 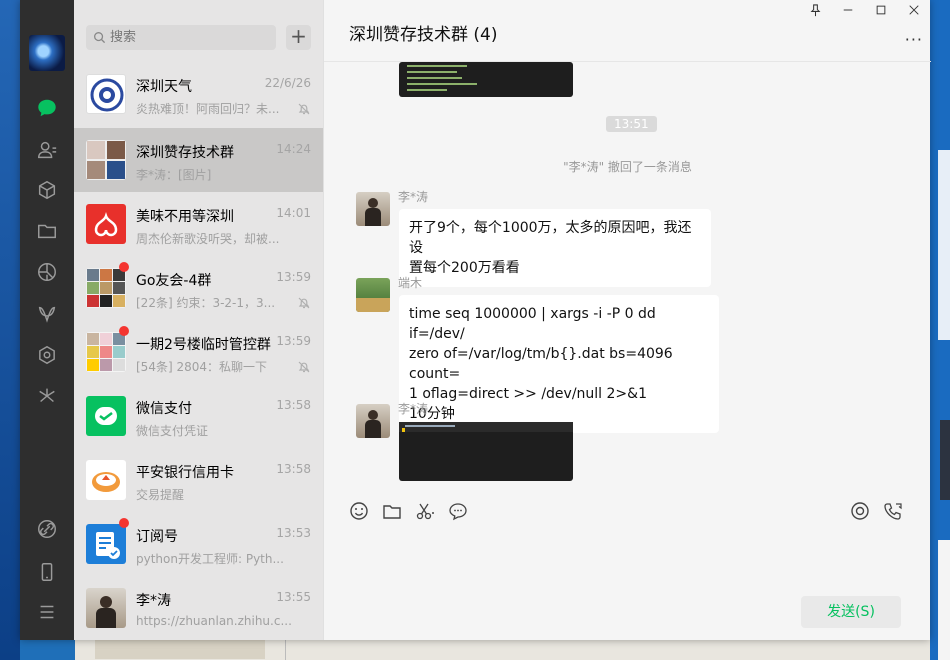 What do you see at coordinates (47, 231) in the screenshot?
I see `files-icon` at bounding box center [47, 231].